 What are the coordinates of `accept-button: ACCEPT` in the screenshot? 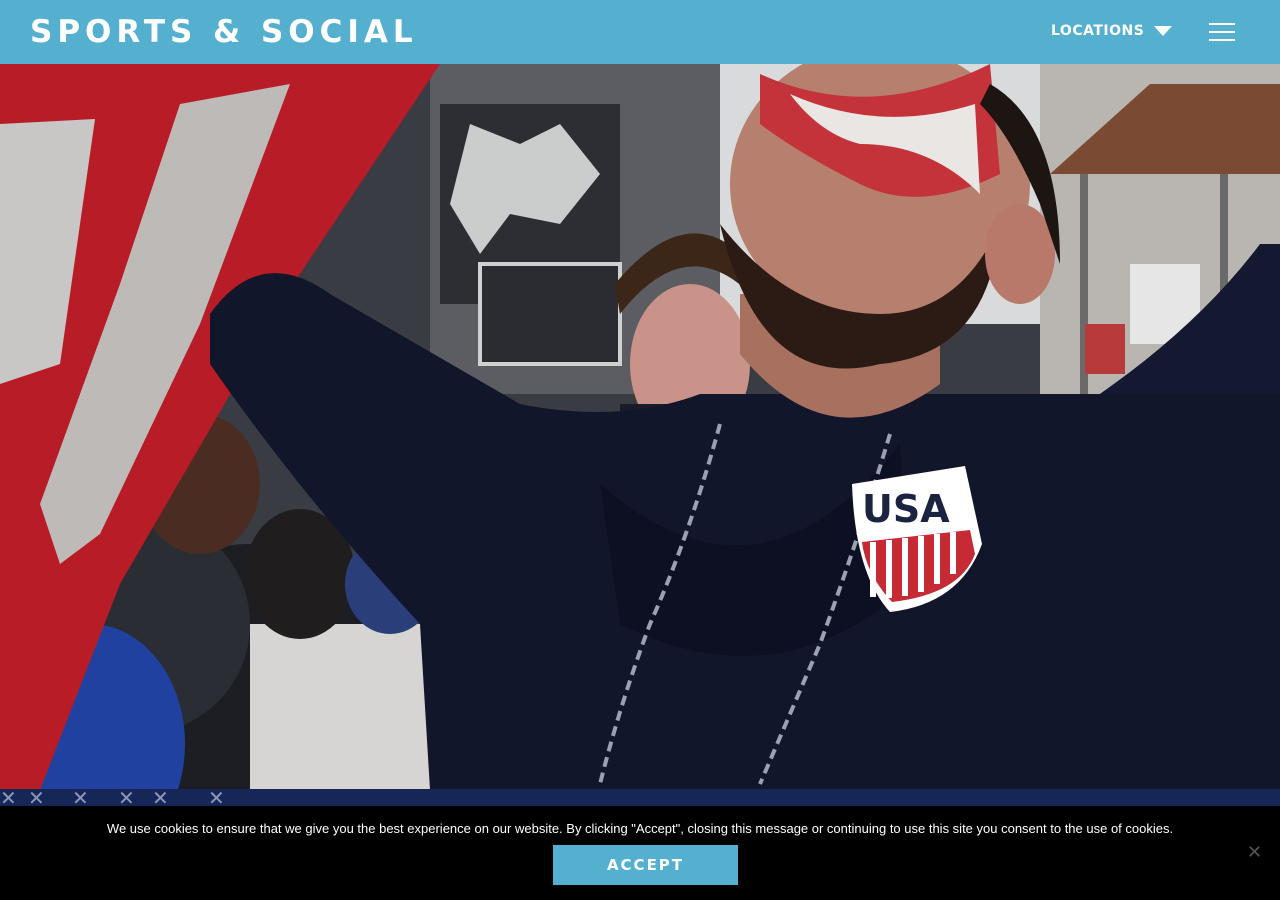 It's located at (645, 865).